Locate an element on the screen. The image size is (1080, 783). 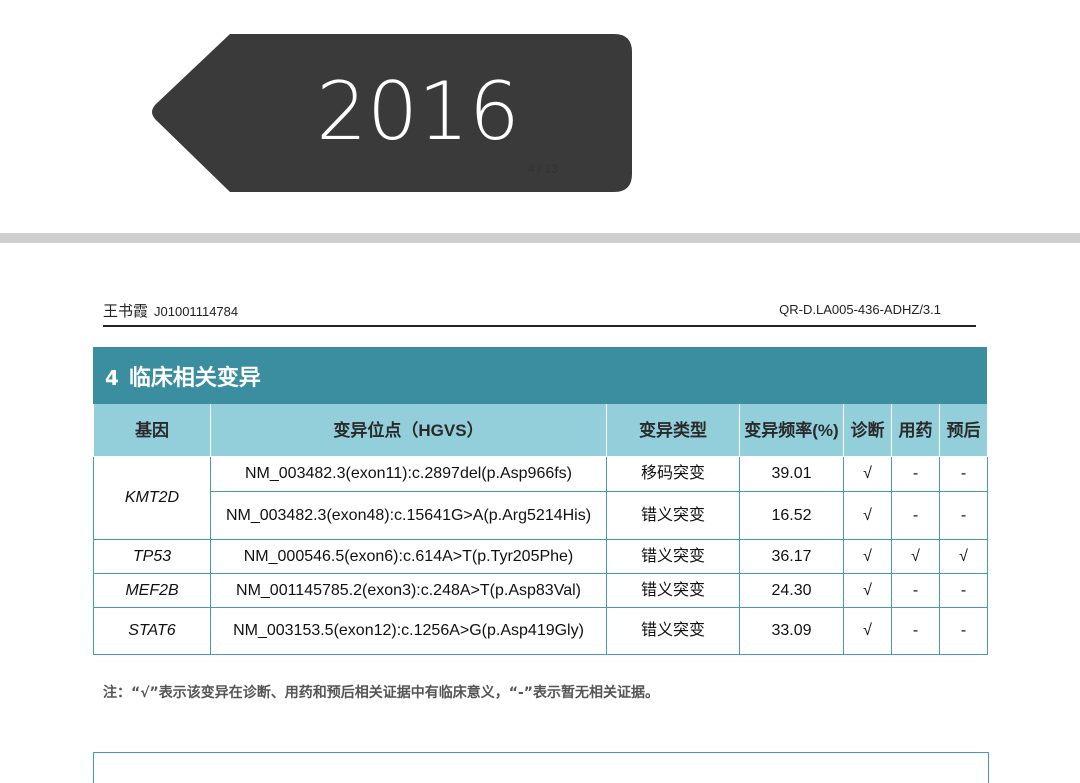
freq-cell: 24.30 is located at coordinates (791, 590).